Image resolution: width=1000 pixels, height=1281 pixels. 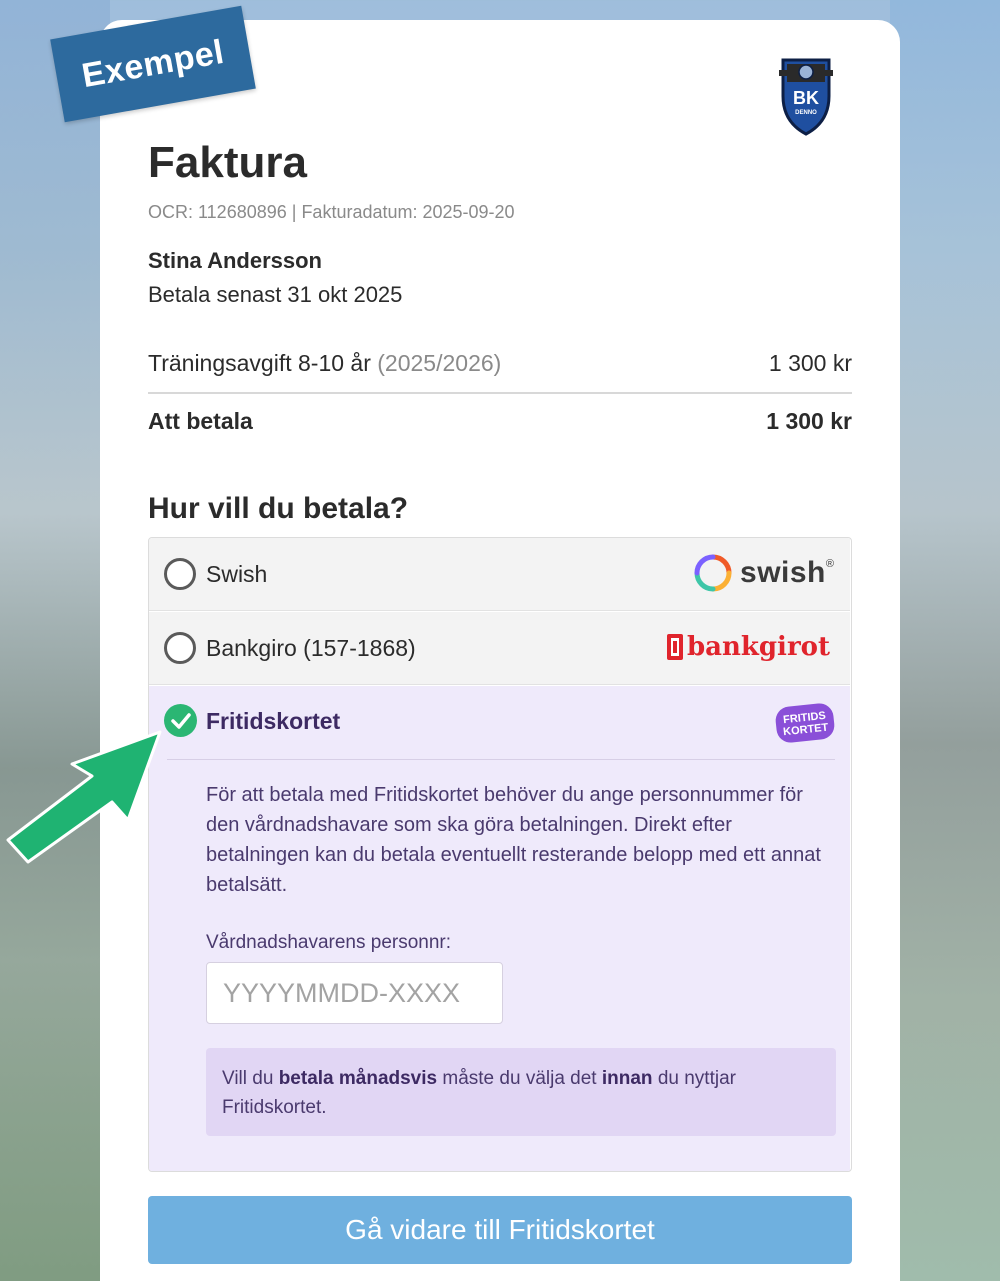 What do you see at coordinates (758, 647) in the screenshot?
I see `bankgirot-logo-text: bankgirot` at bounding box center [758, 647].